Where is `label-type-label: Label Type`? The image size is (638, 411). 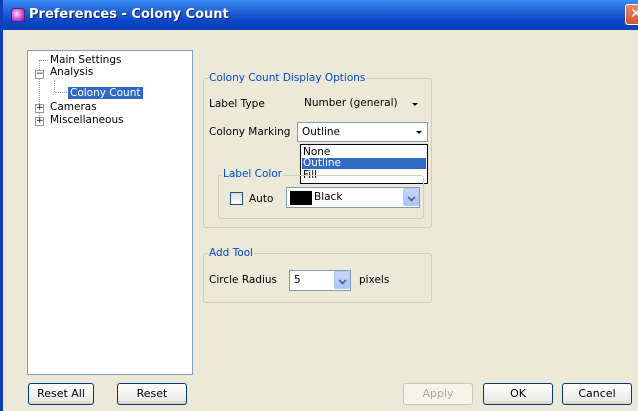 label-type-label: Label Type is located at coordinates (237, 104).